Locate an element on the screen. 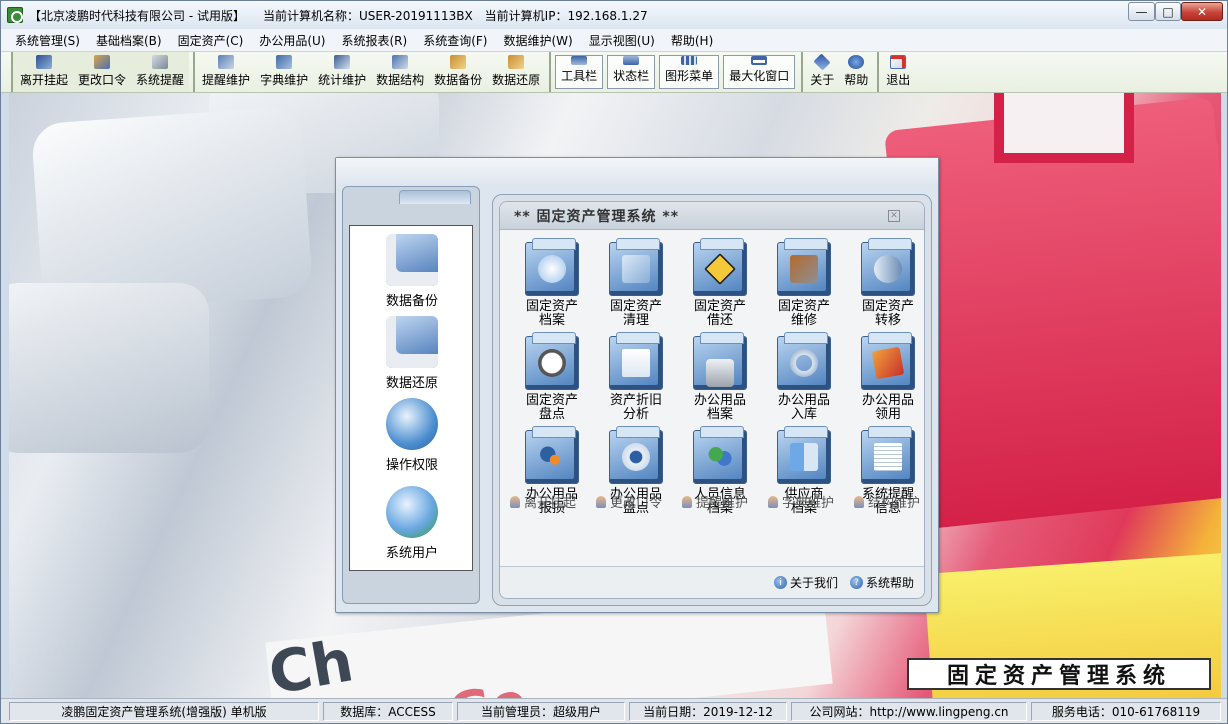  maximize-window-icon is located at coordinates (759, 60).